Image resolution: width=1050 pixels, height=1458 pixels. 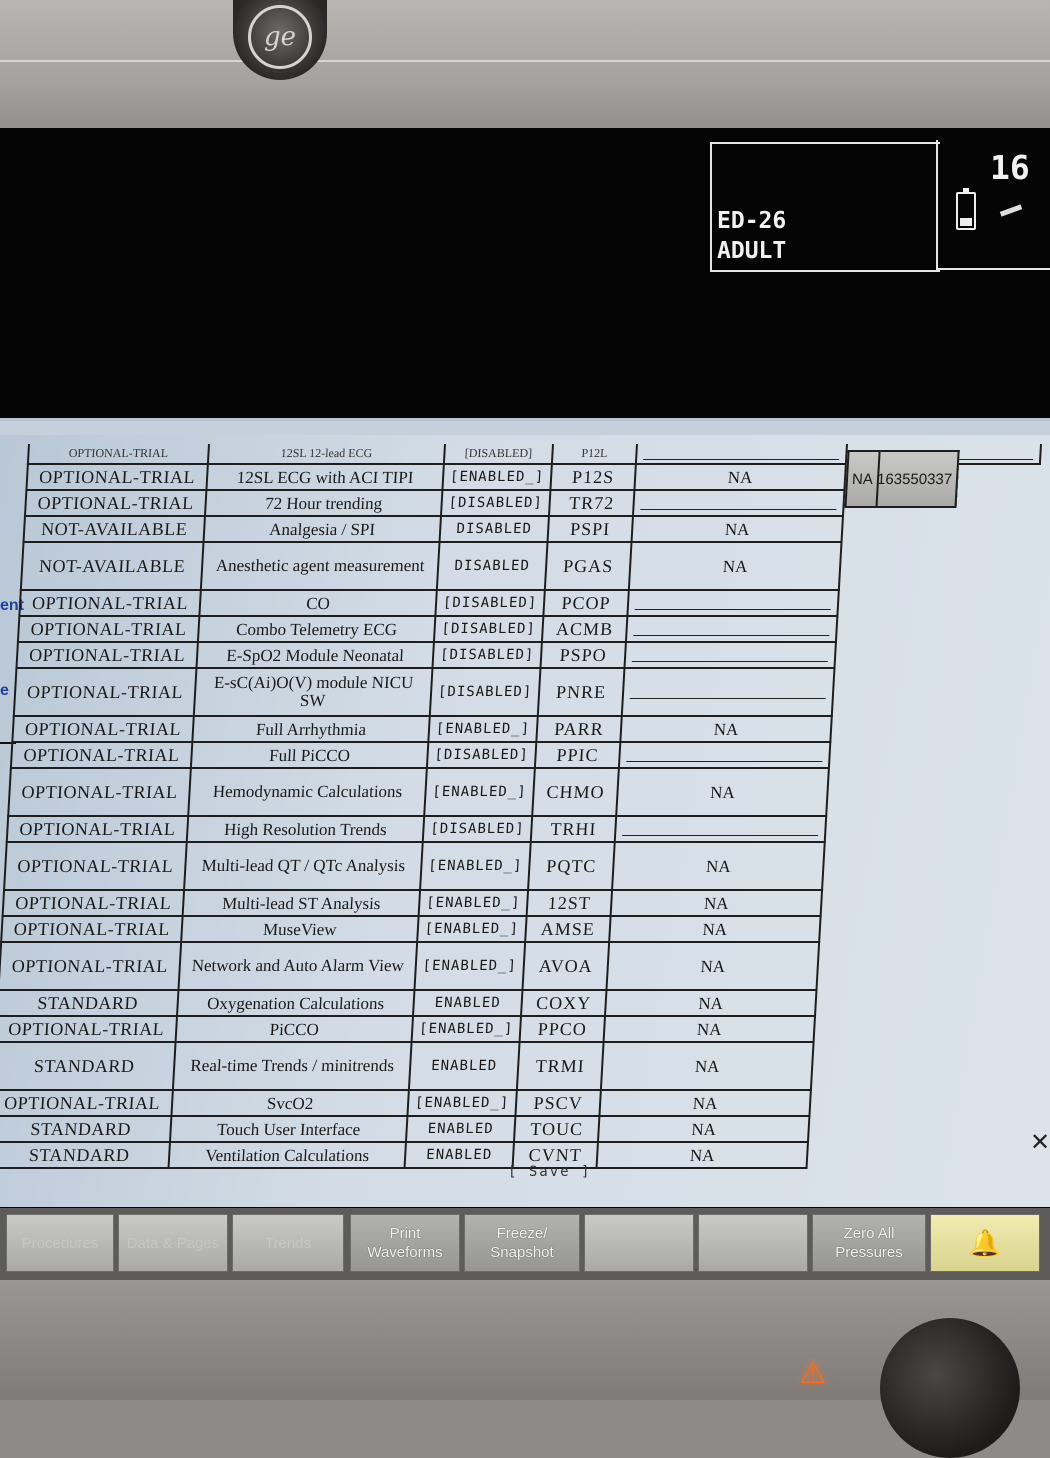 I want to click on monitor-top-bezel: ge, so click(x=525, y=70).